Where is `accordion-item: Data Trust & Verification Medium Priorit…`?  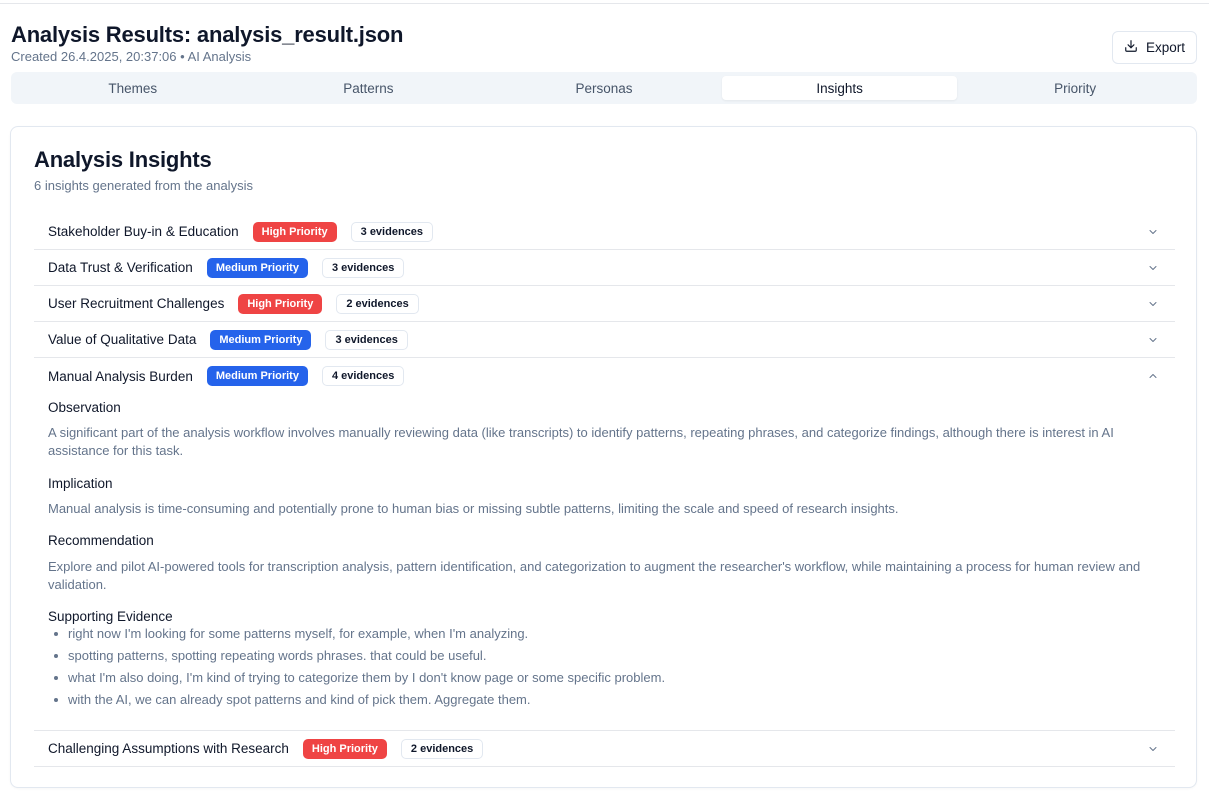 accordion-item: Data Trust & Verification Medium Priorit… is located at coordinates (604, 268).